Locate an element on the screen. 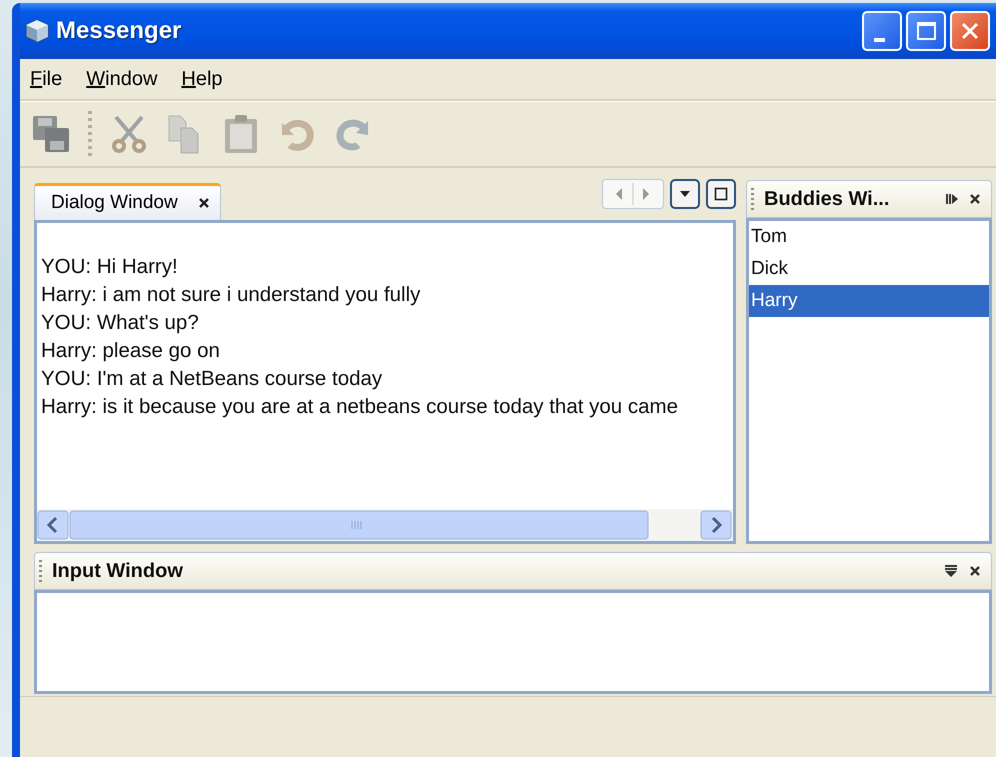 The width and height of the screenshot is (996, 757). chat-message: YOU: What's up? is located at coordinates (120, 323).